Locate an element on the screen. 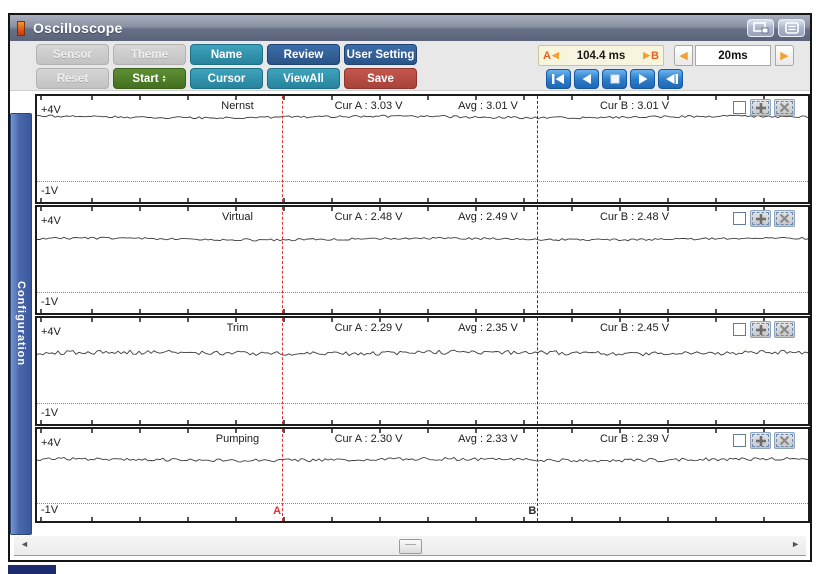 The width and height of the screenshot is (816, 574). avg-value: Avg : 2.49 V is located at coordinates (488, 217).